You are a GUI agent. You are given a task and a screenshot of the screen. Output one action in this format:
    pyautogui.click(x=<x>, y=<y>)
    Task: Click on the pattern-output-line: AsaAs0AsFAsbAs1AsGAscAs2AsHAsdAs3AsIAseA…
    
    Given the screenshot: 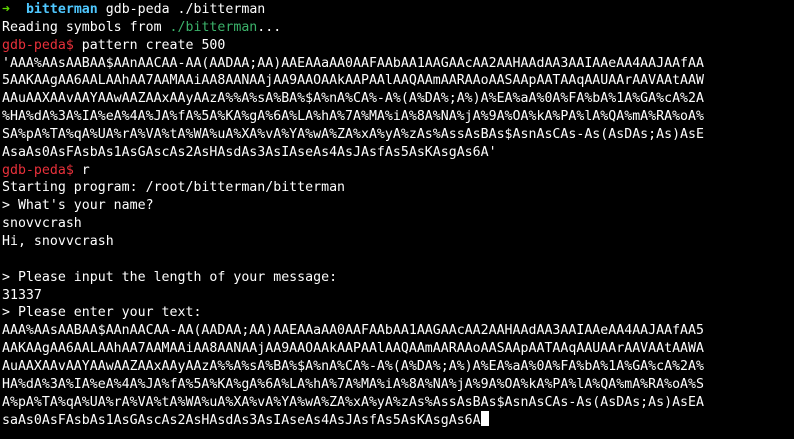 What is the action you would take?
    pyautogui.click(x=249, y=152)
    